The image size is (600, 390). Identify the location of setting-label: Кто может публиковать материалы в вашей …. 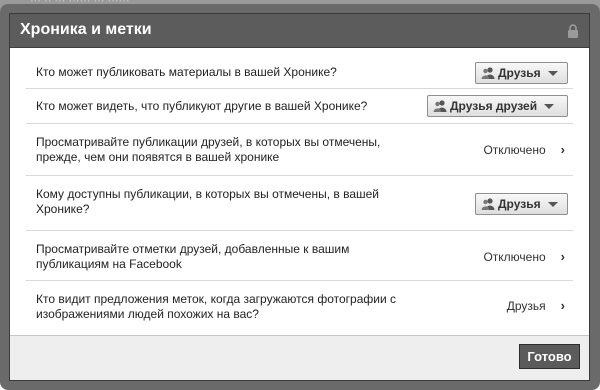
(186, 72).